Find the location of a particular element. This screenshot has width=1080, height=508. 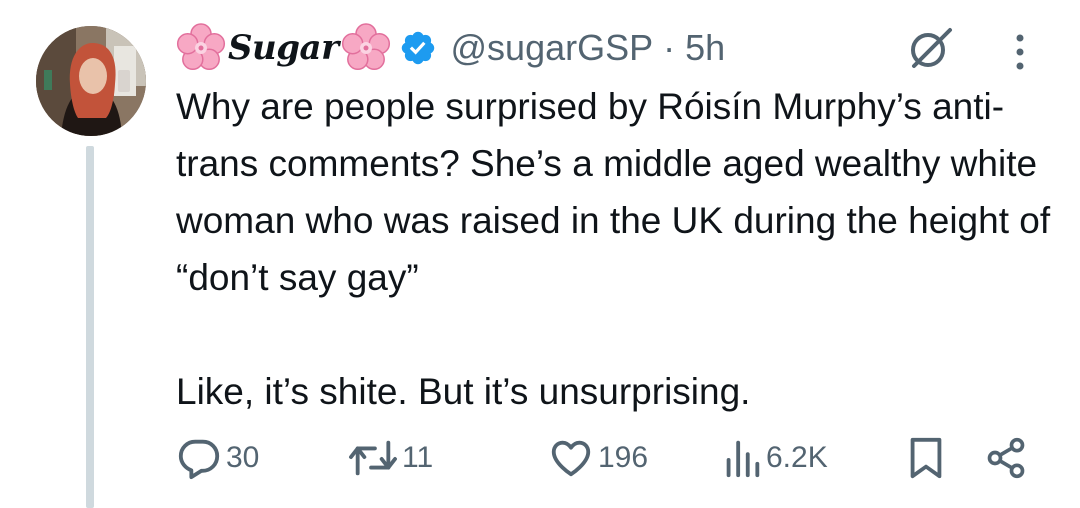

like-button: 196 is located at coordinates (598, 458).